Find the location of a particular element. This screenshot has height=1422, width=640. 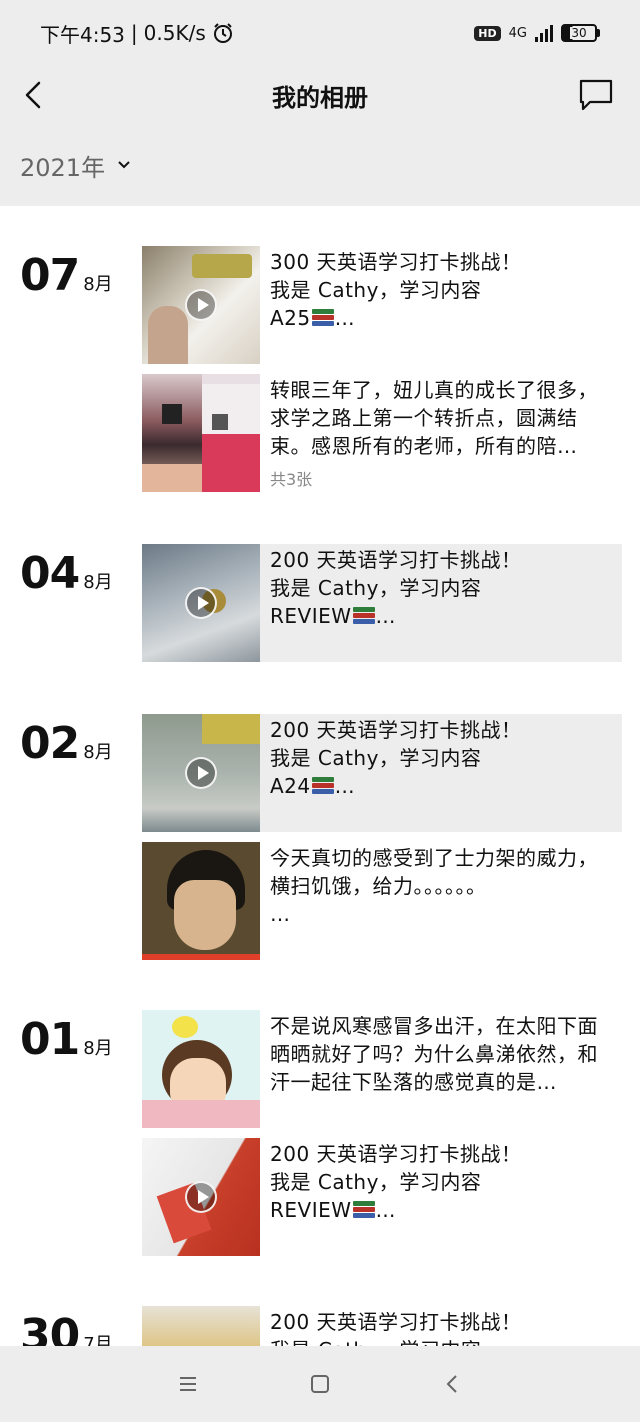

post-line: A24 is located at coordinates (290, 786).